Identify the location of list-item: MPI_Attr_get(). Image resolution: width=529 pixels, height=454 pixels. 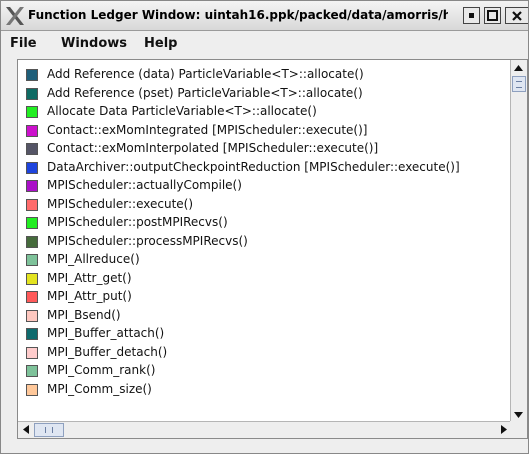
(264, 279).